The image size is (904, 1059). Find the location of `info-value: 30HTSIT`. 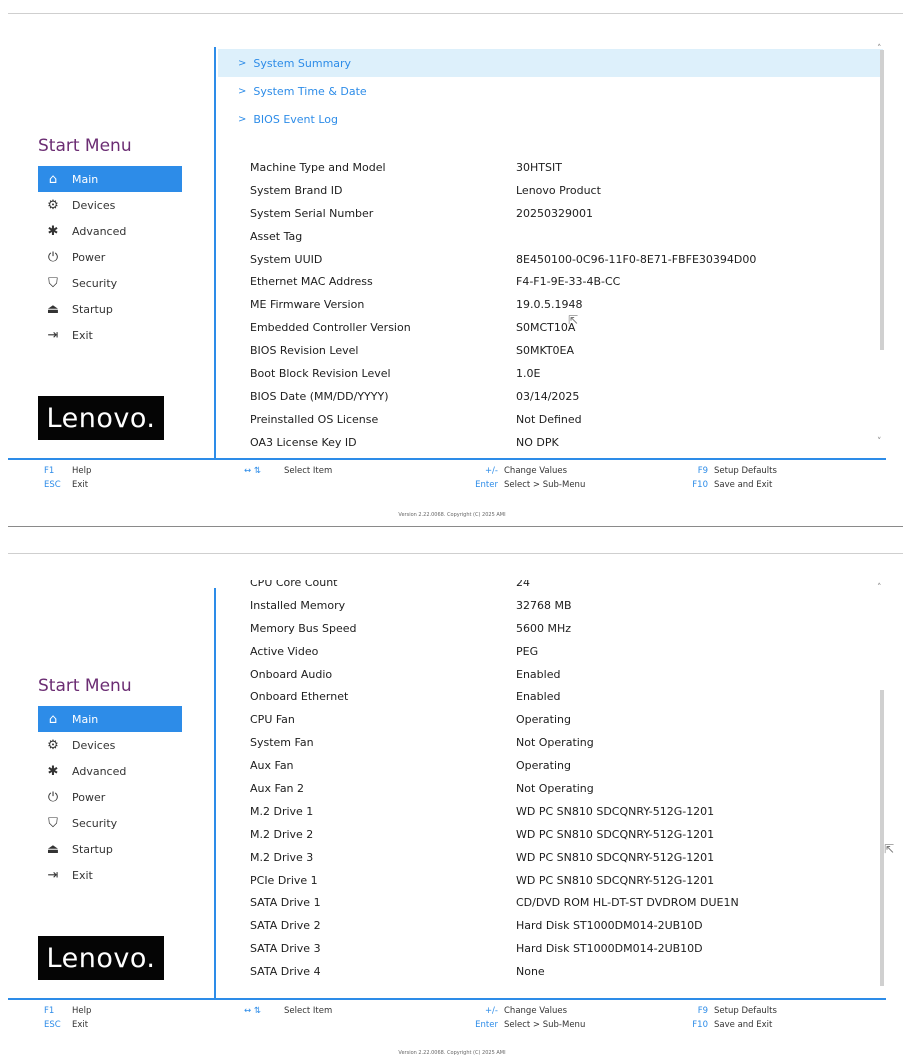

info-value: 30HTSIT is located at coordinates (539, 167).